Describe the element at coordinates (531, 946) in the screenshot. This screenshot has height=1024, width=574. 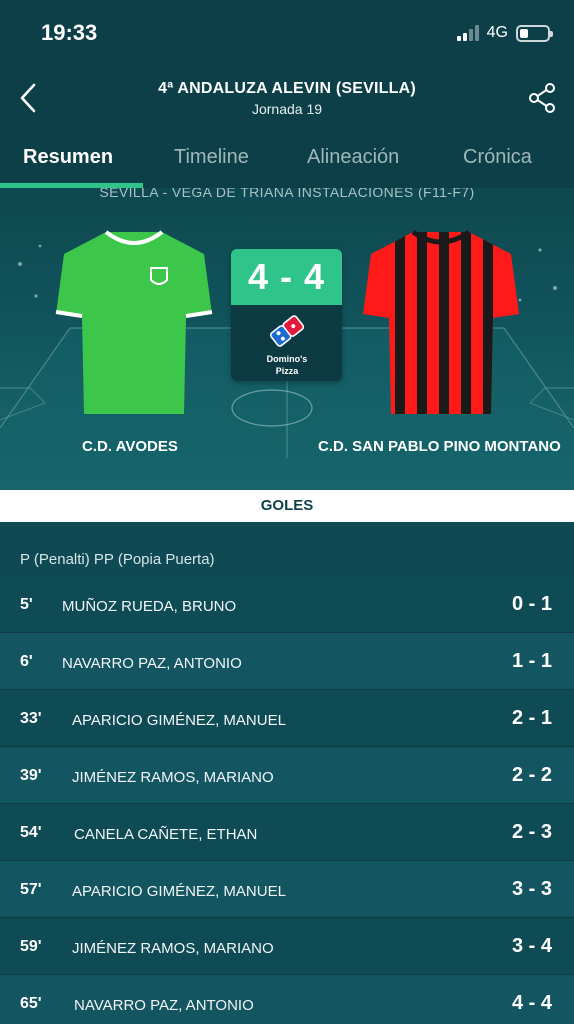
I see `goal-running-score: 3 - 4` at that location.